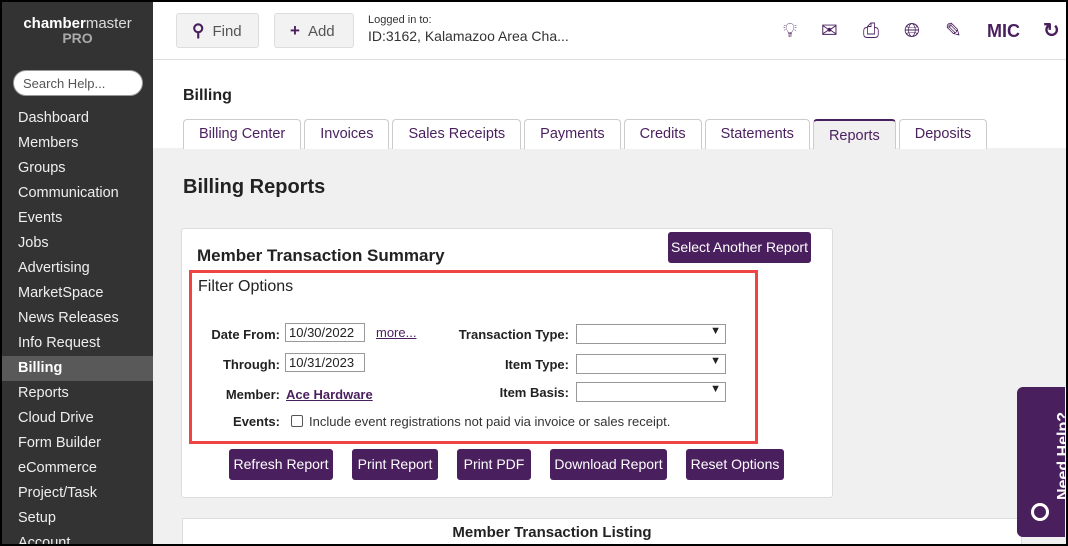 This screenshot has height=546, width=1068. I want to click on logged-label: Logged in to:, so click(400, 20).